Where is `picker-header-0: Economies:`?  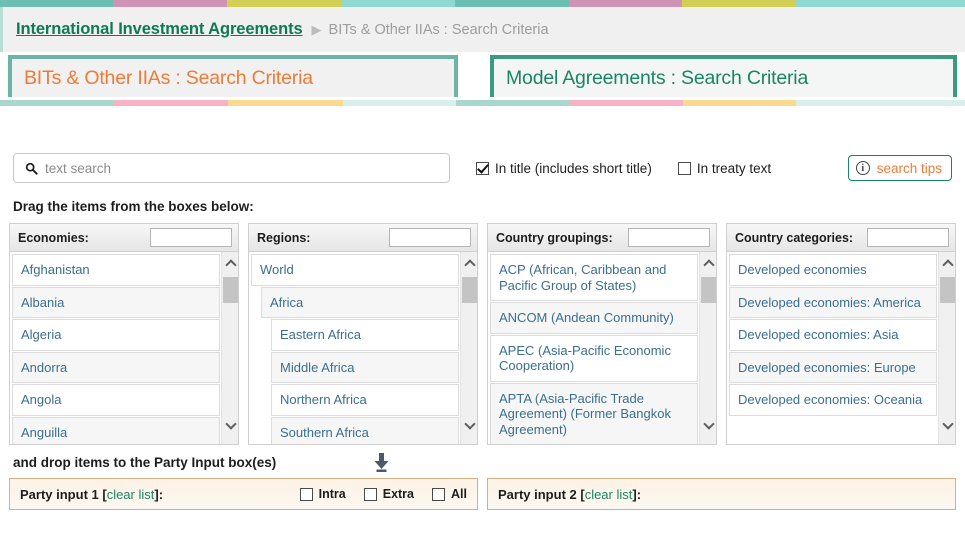 picker-header-0: Economies: is located at coordinates (124, 238).